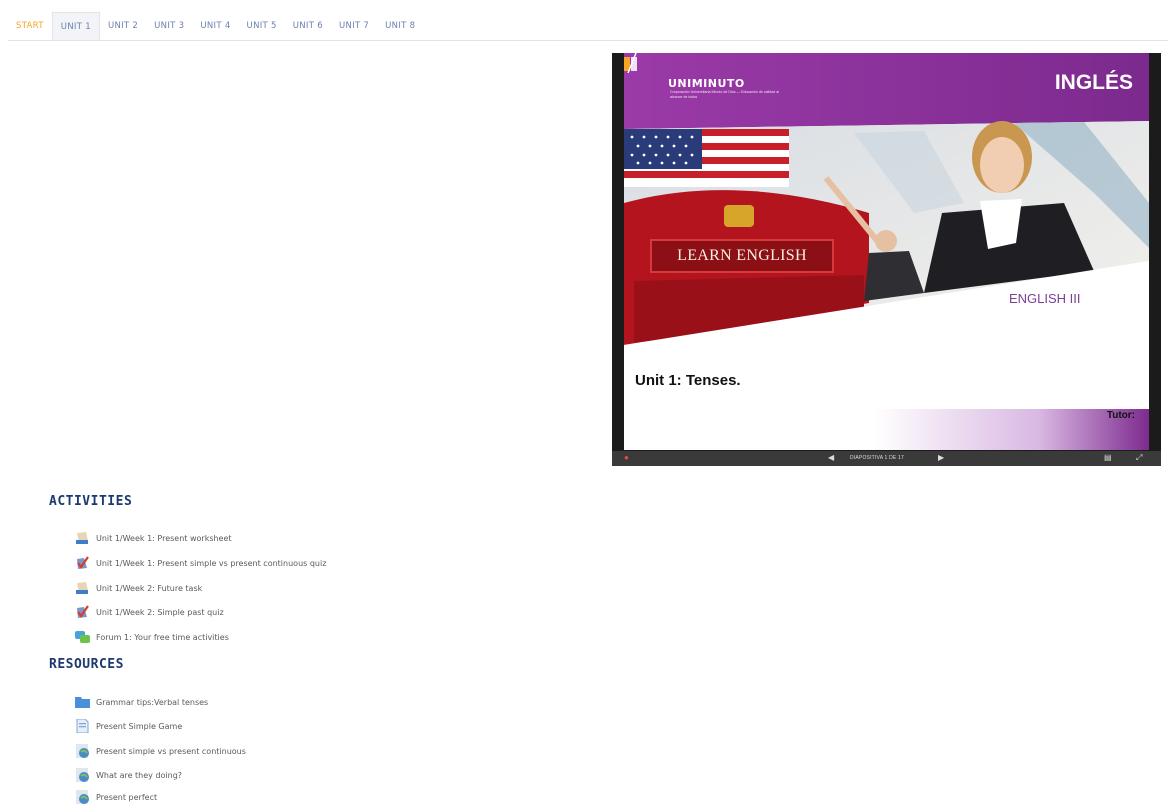 This screenshot has width=1172, height=807. Describe the element at coordinates (354, 26) in the screenshot. I see `tab-unit-7: UNIT 7` at that location.